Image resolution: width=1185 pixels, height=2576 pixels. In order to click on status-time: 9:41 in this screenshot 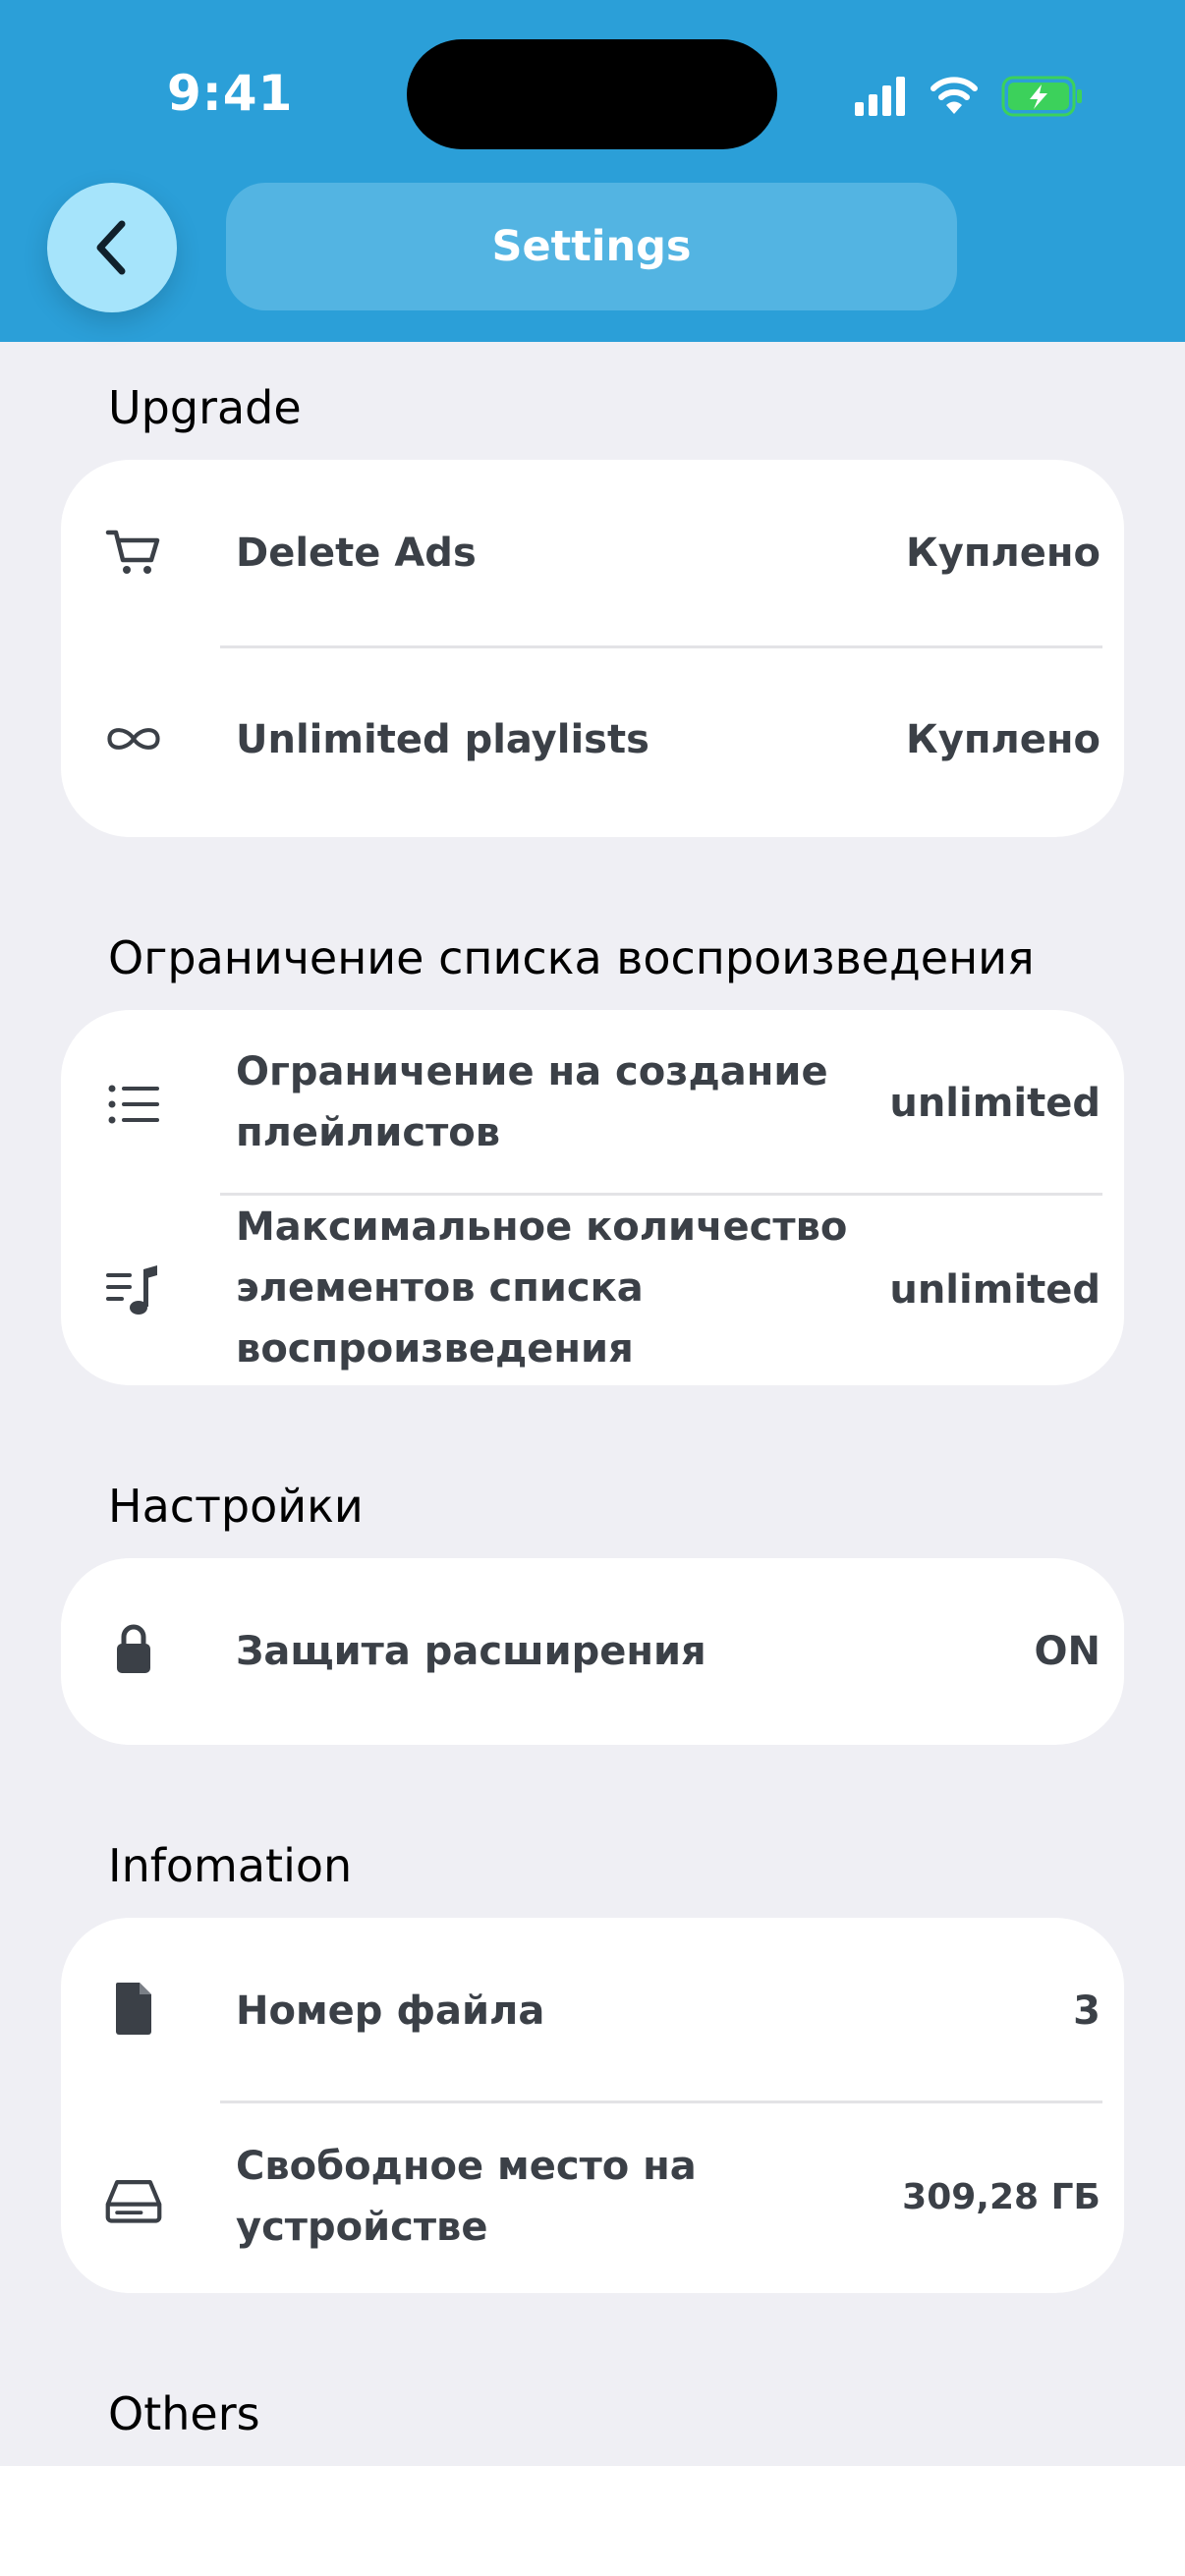, I will do `click(231, 93)`.